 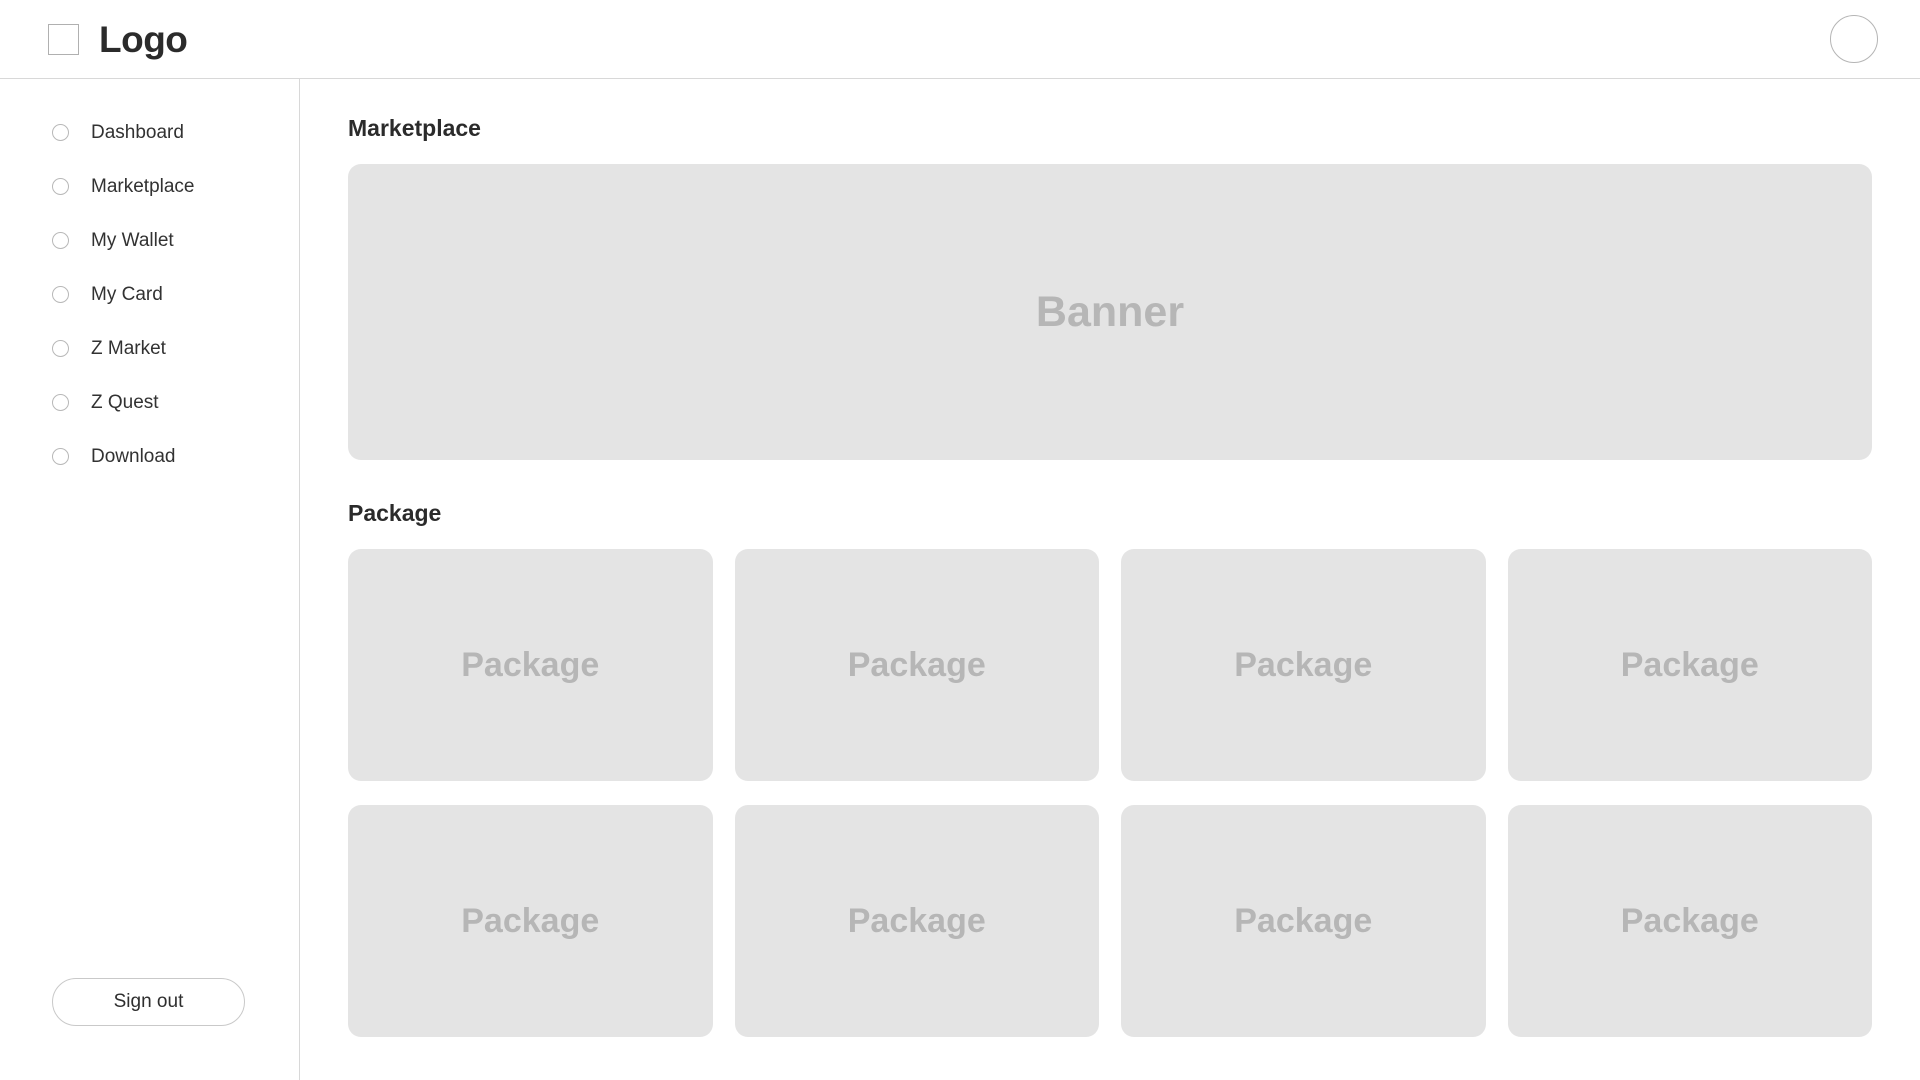 What do you see at coordinates (137, 132) in the screenshot?
I see `sidebar-item-label: Dashboard` at bounding box center [137, 132].